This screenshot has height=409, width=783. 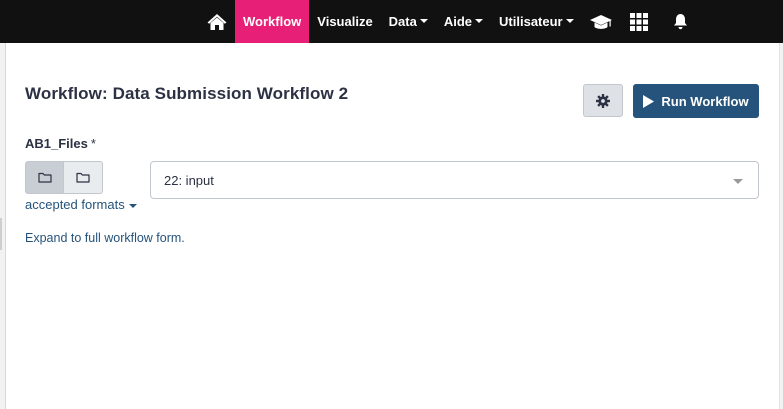 What do you see at coordinates (344, 21) in the screenshot?
I see `nav-visualize: Visualize` at bounding box center [344, 21].